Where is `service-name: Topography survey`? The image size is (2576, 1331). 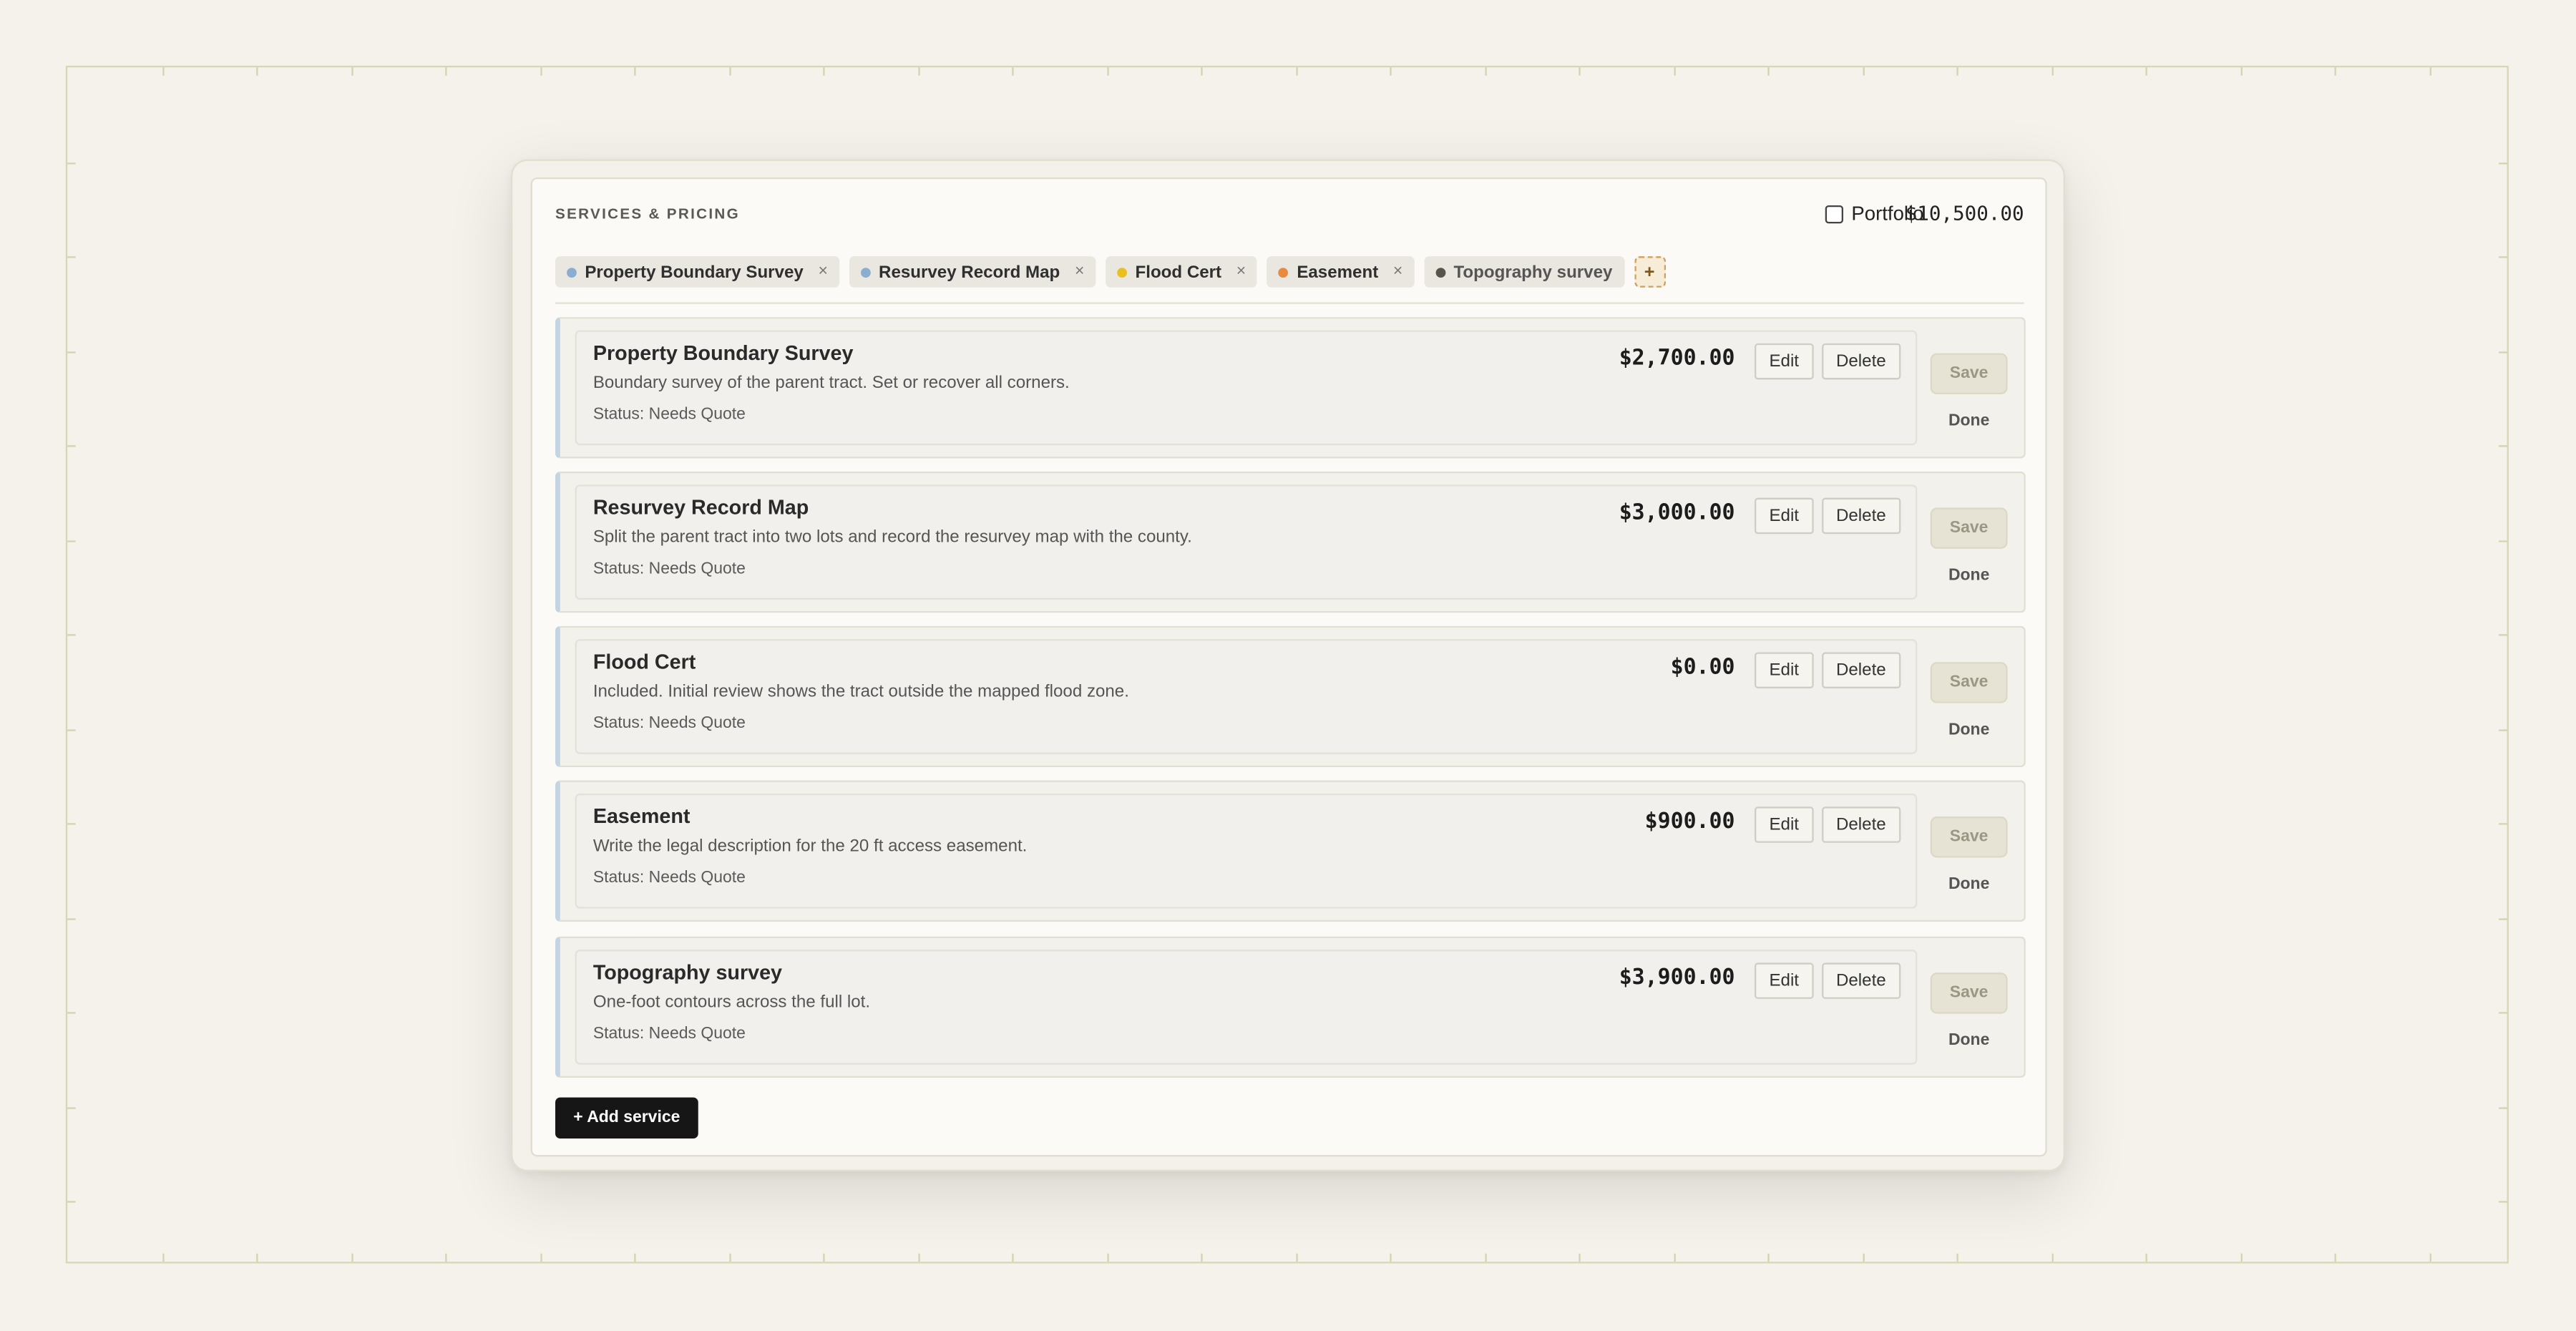 service-name: Topography survey is located at coordinates (687, 973).